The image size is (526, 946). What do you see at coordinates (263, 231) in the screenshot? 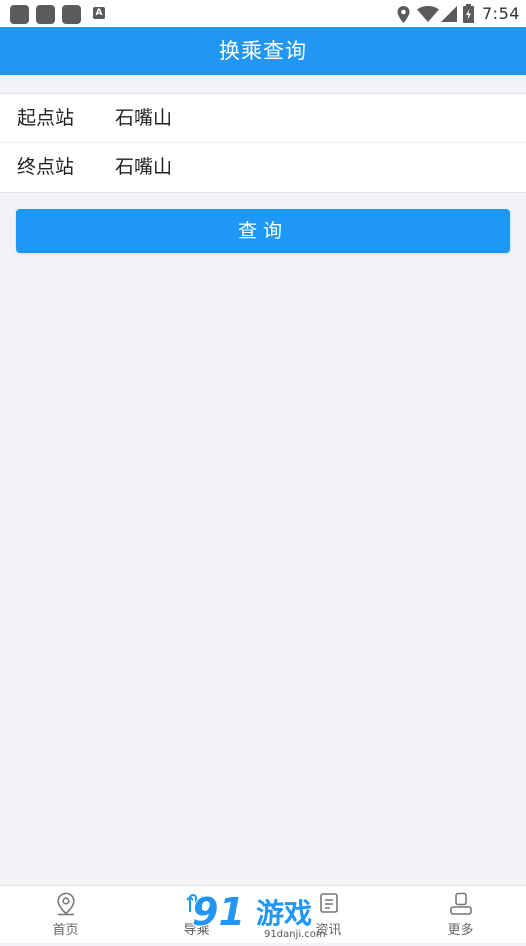
I see `query-button: 查询` at bounding box center [263, 231].